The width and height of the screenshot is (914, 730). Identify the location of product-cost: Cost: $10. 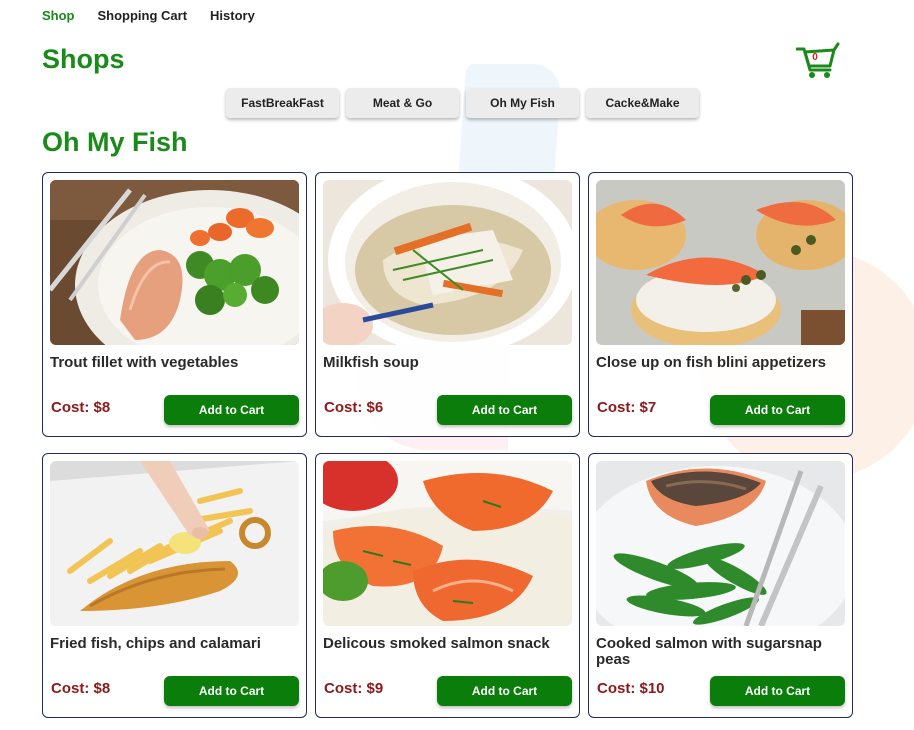
(631, 688).